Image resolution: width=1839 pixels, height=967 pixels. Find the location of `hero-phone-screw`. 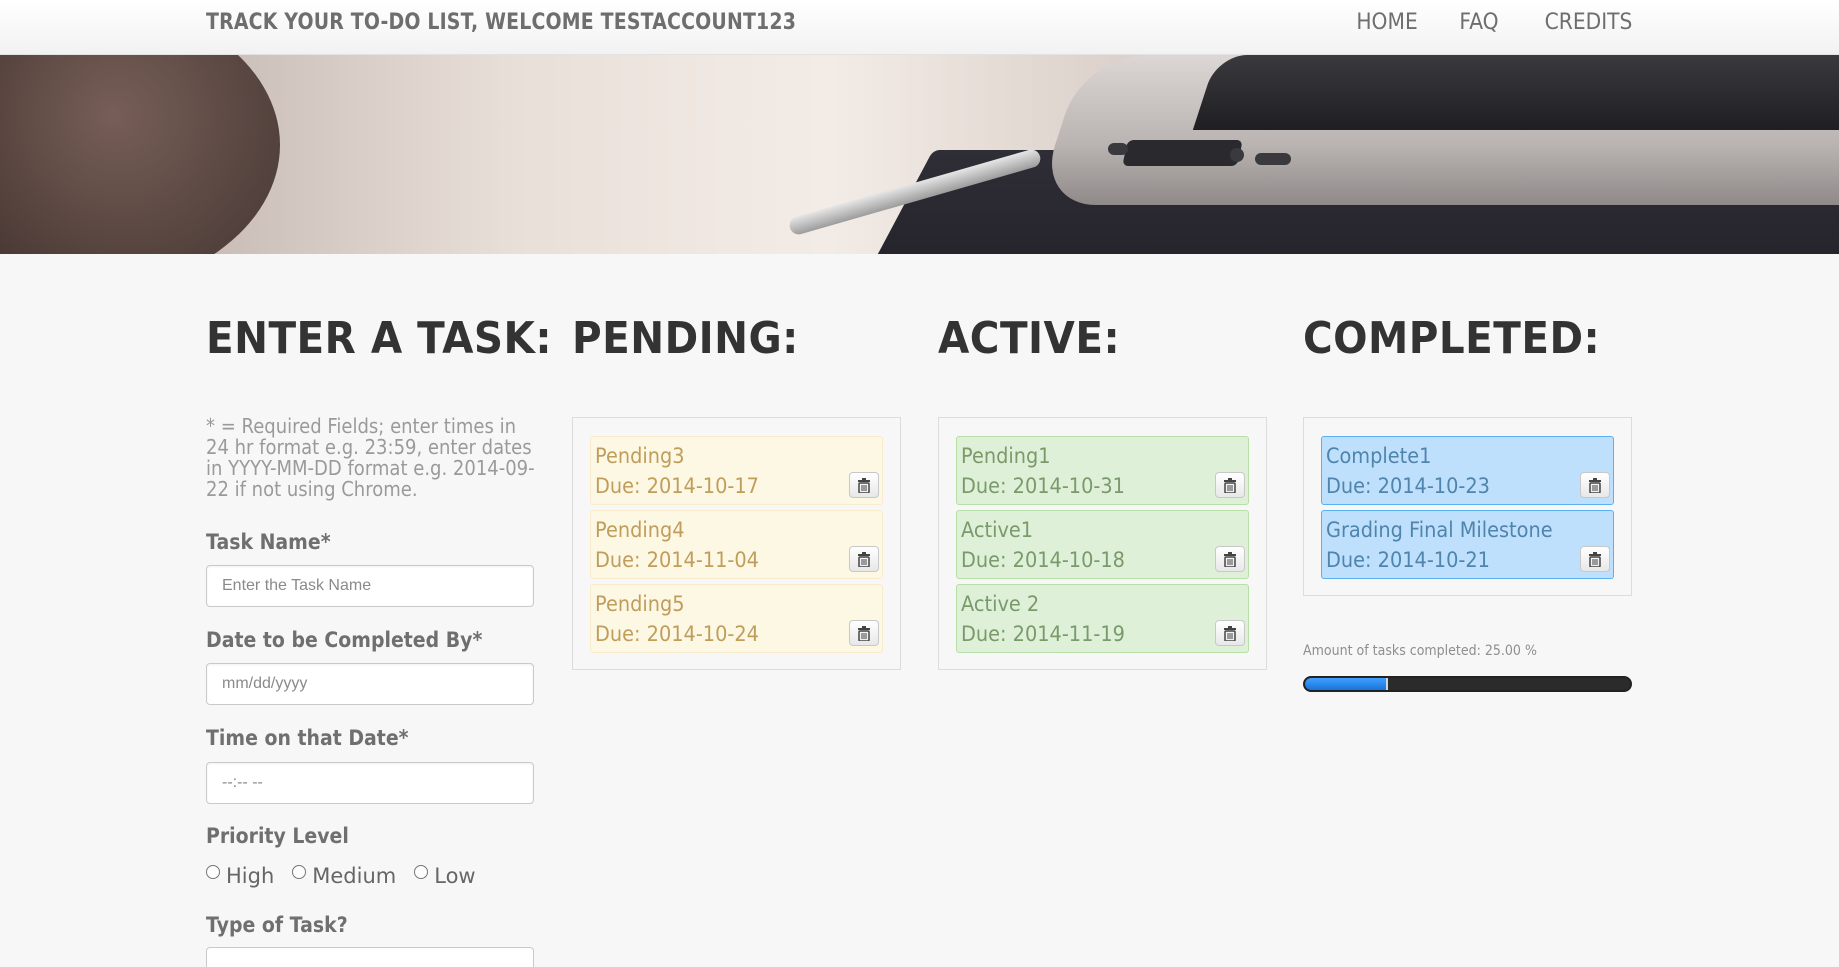

hero-phone-screw is located at coordinates (1237, 155).